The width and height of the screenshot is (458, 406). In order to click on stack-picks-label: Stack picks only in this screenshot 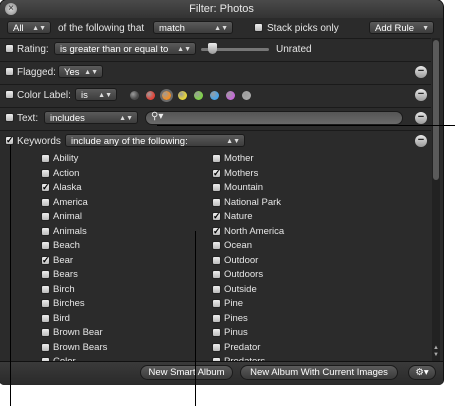, I will do `click(303, 28)`.